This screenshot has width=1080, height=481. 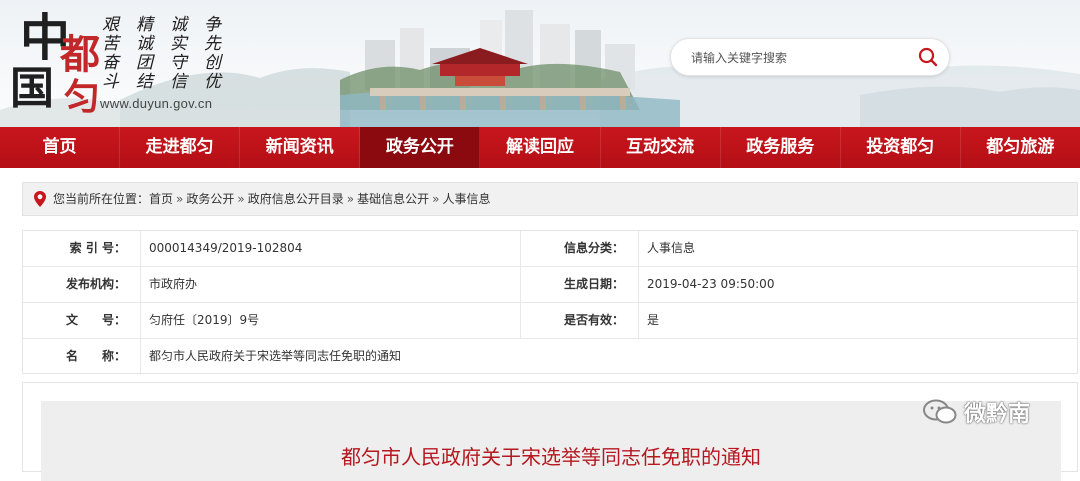 What do you see at coordinates (580, 320) in the screenshot?
I see `validity-label: 是否有效：` at bounding box center [580, 320].